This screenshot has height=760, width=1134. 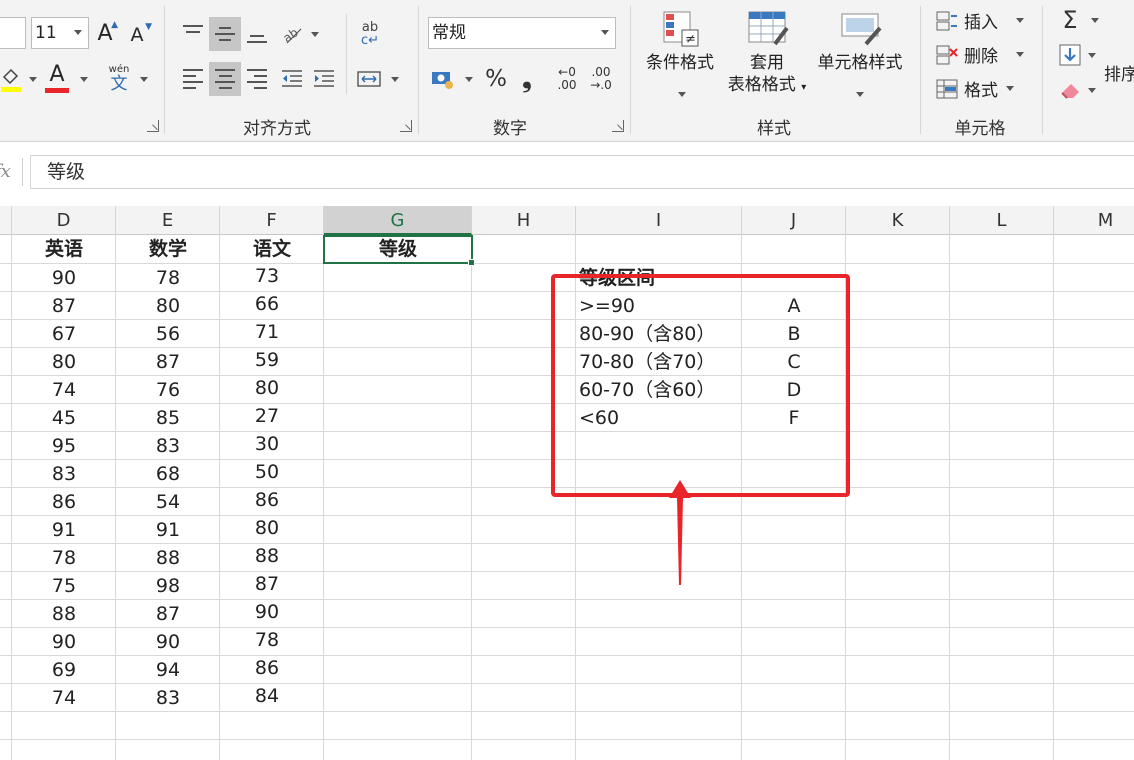 I want to click on table-cell: 98, so click(x=168, y=586).